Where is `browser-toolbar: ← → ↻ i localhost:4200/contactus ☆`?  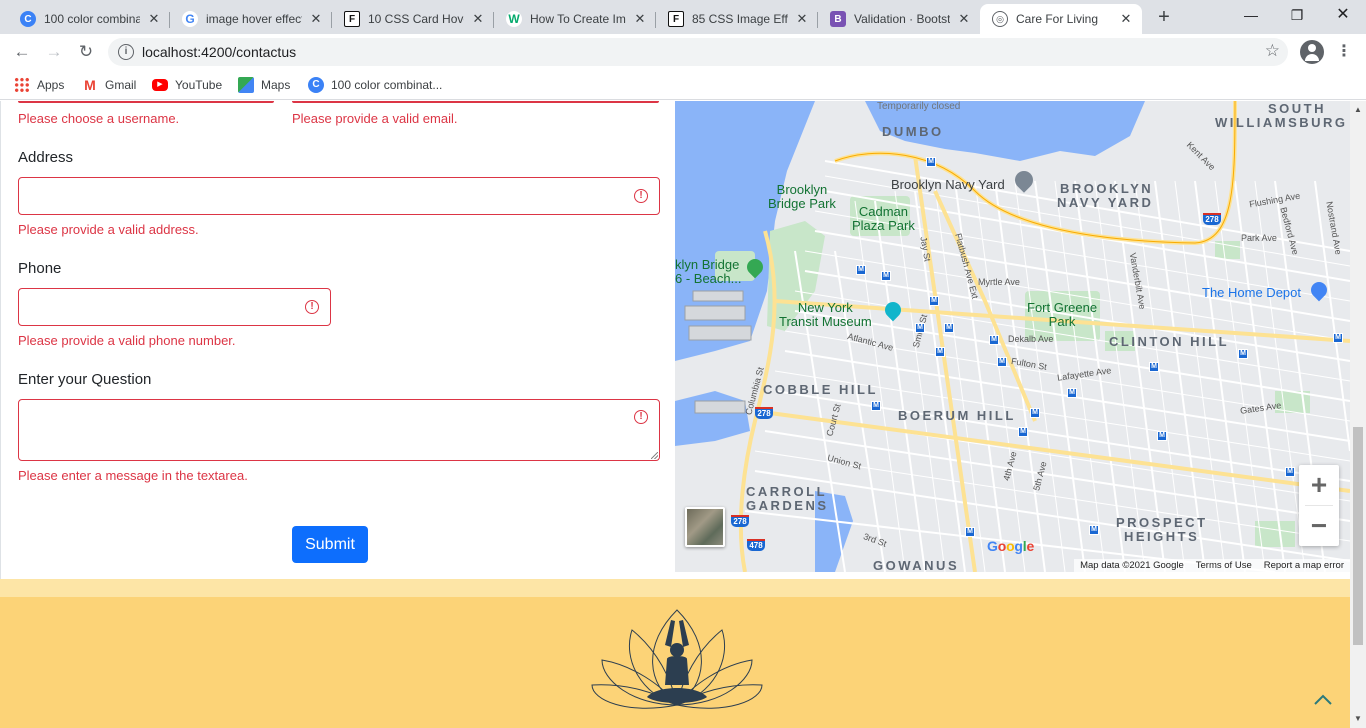
browser-toolbar: ← → ↻ i localhost:4200/contactus ☆ is located at coordinates (683, 52).